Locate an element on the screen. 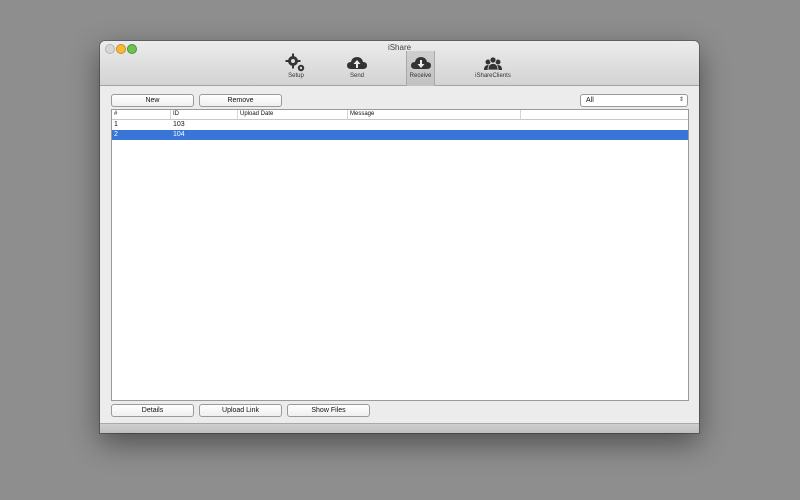 The height and width of the screenshot is (500, 800). toolbar-receive: Receive is located at coordinates (420, 68).